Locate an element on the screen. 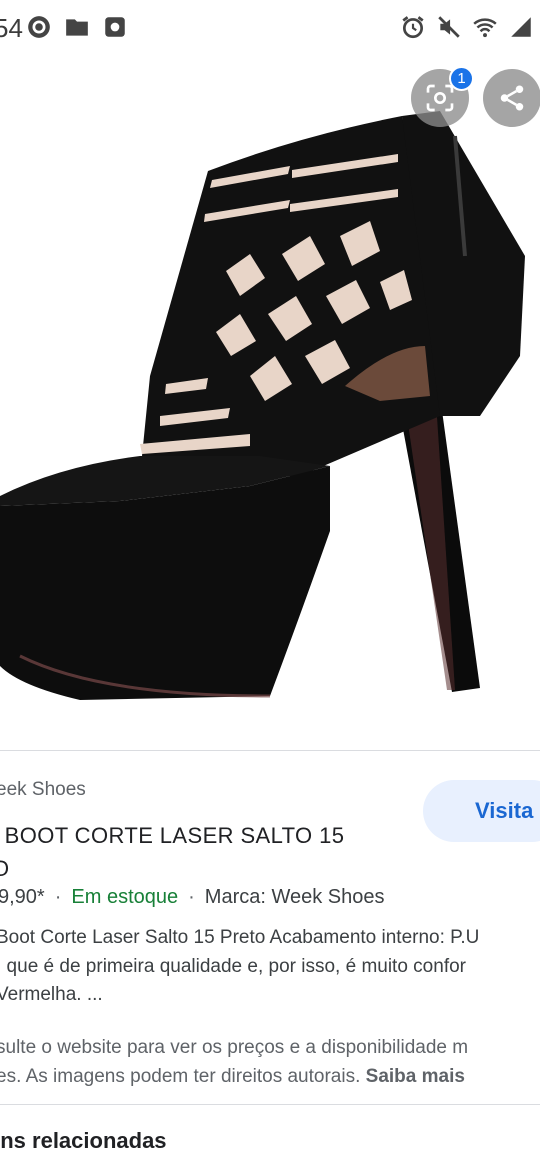 The width and height of the screenshot is (540, 1154). alarm-icon is located at coordinates (413, 27).